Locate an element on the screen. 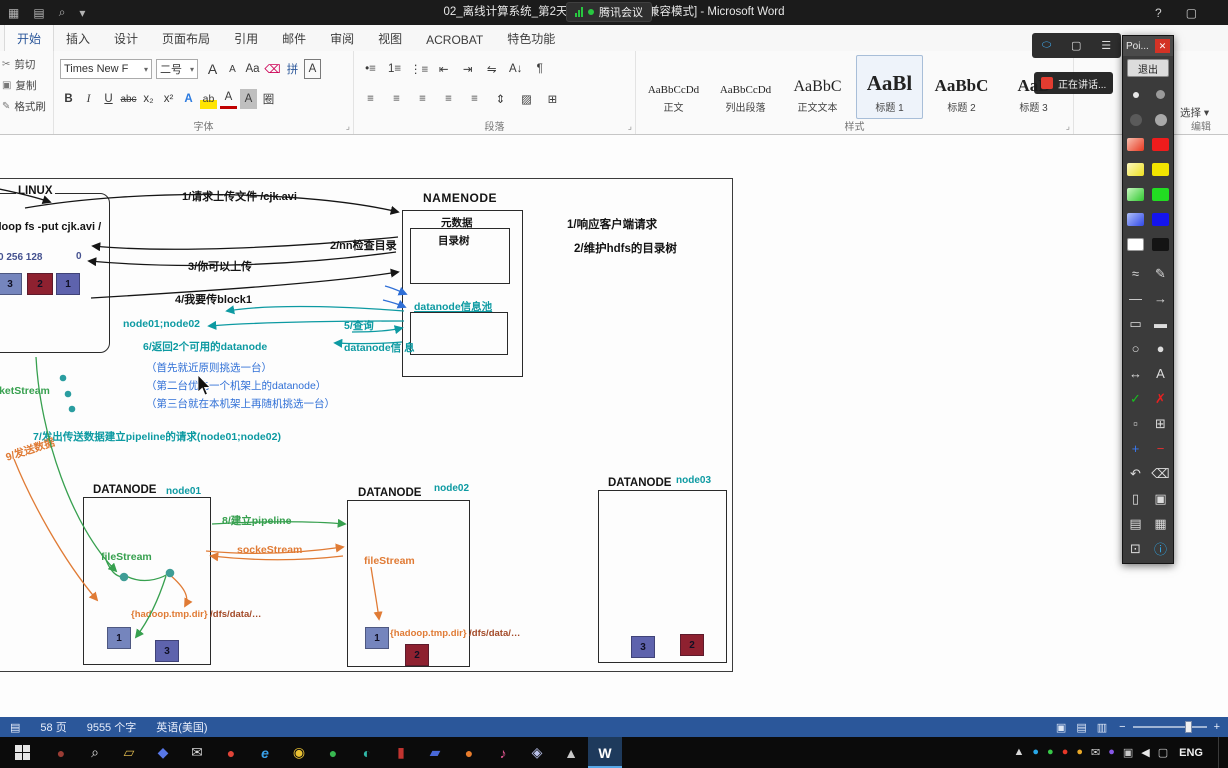 The height and width of the screenshot is (768, 1228). curve-tool: ≈ is located at coordinates (1135, 273).